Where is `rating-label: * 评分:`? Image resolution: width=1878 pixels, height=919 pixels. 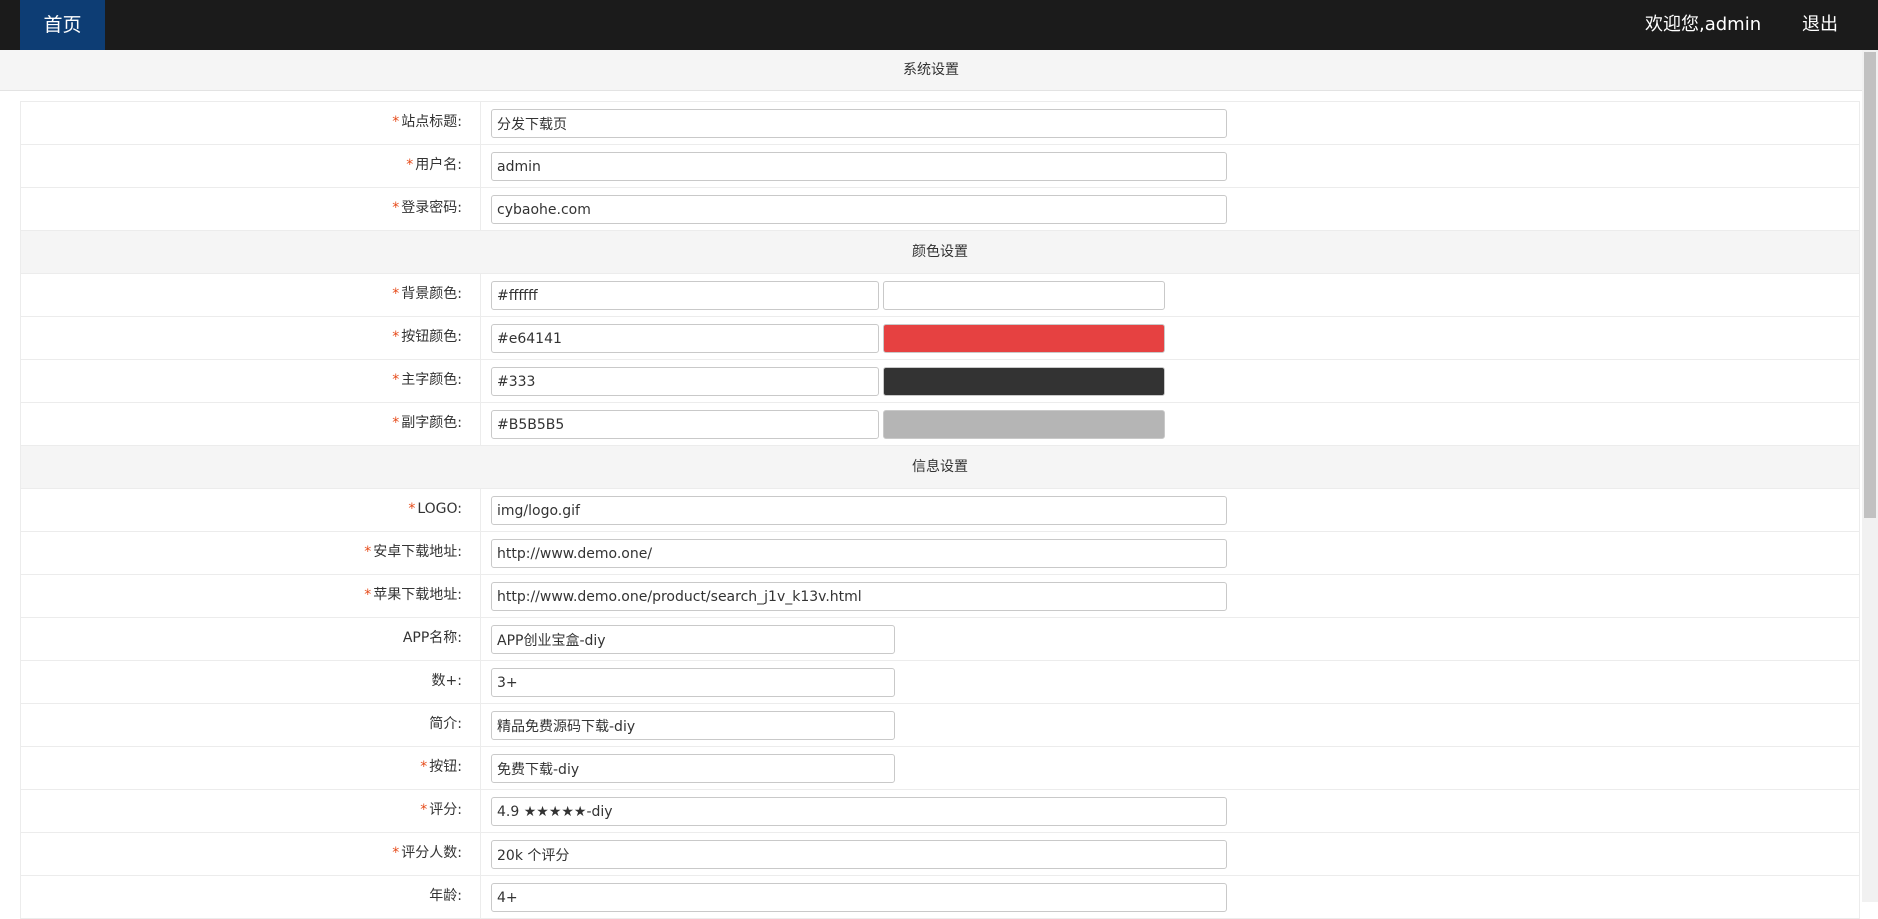
rating-label: * 评分: is located at coordinates (251, 811).